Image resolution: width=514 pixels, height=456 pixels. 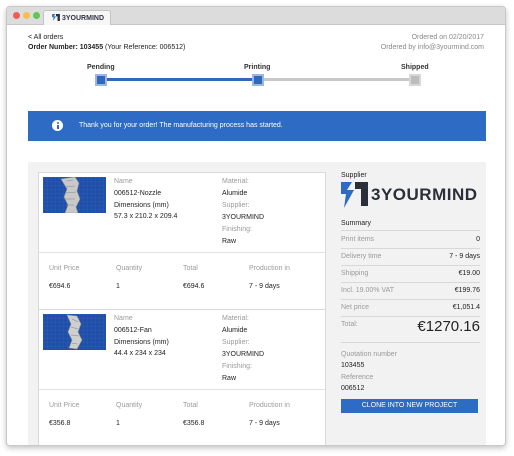 What do you see at coordinates (144, 47) in the screenshot?
I see `order-reference: (Your Reference: 006512)` at bounding box center [144, 47].